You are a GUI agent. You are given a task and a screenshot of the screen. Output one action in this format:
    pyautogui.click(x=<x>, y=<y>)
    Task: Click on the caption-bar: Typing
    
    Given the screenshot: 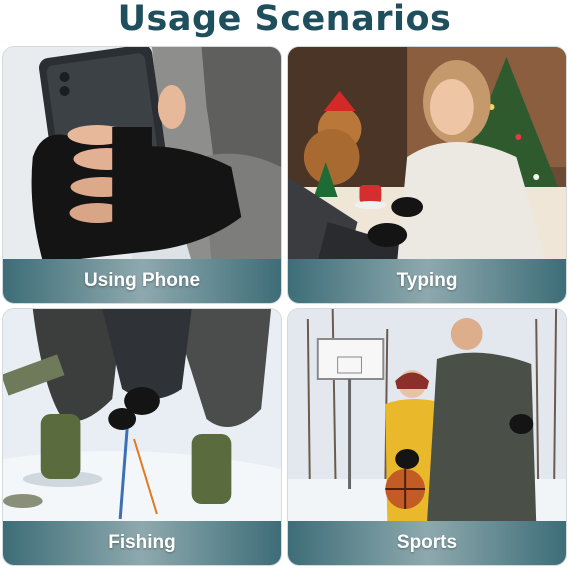 What is the action you would take?
    pyautogui.click(x=427, y=281)
    